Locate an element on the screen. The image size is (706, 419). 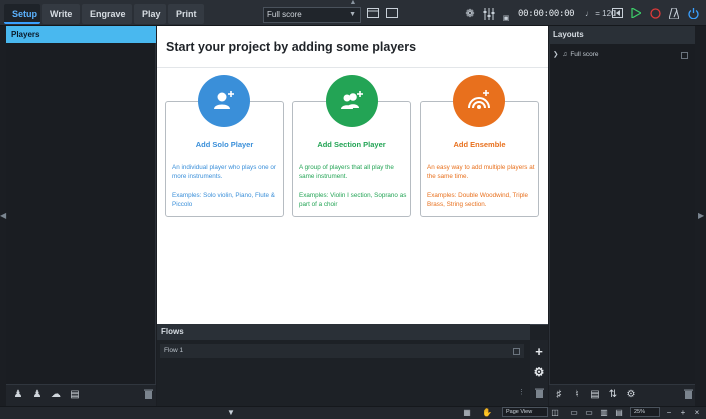
list-item: ❯ ♫ Full score is located at coordinates (623, 55).